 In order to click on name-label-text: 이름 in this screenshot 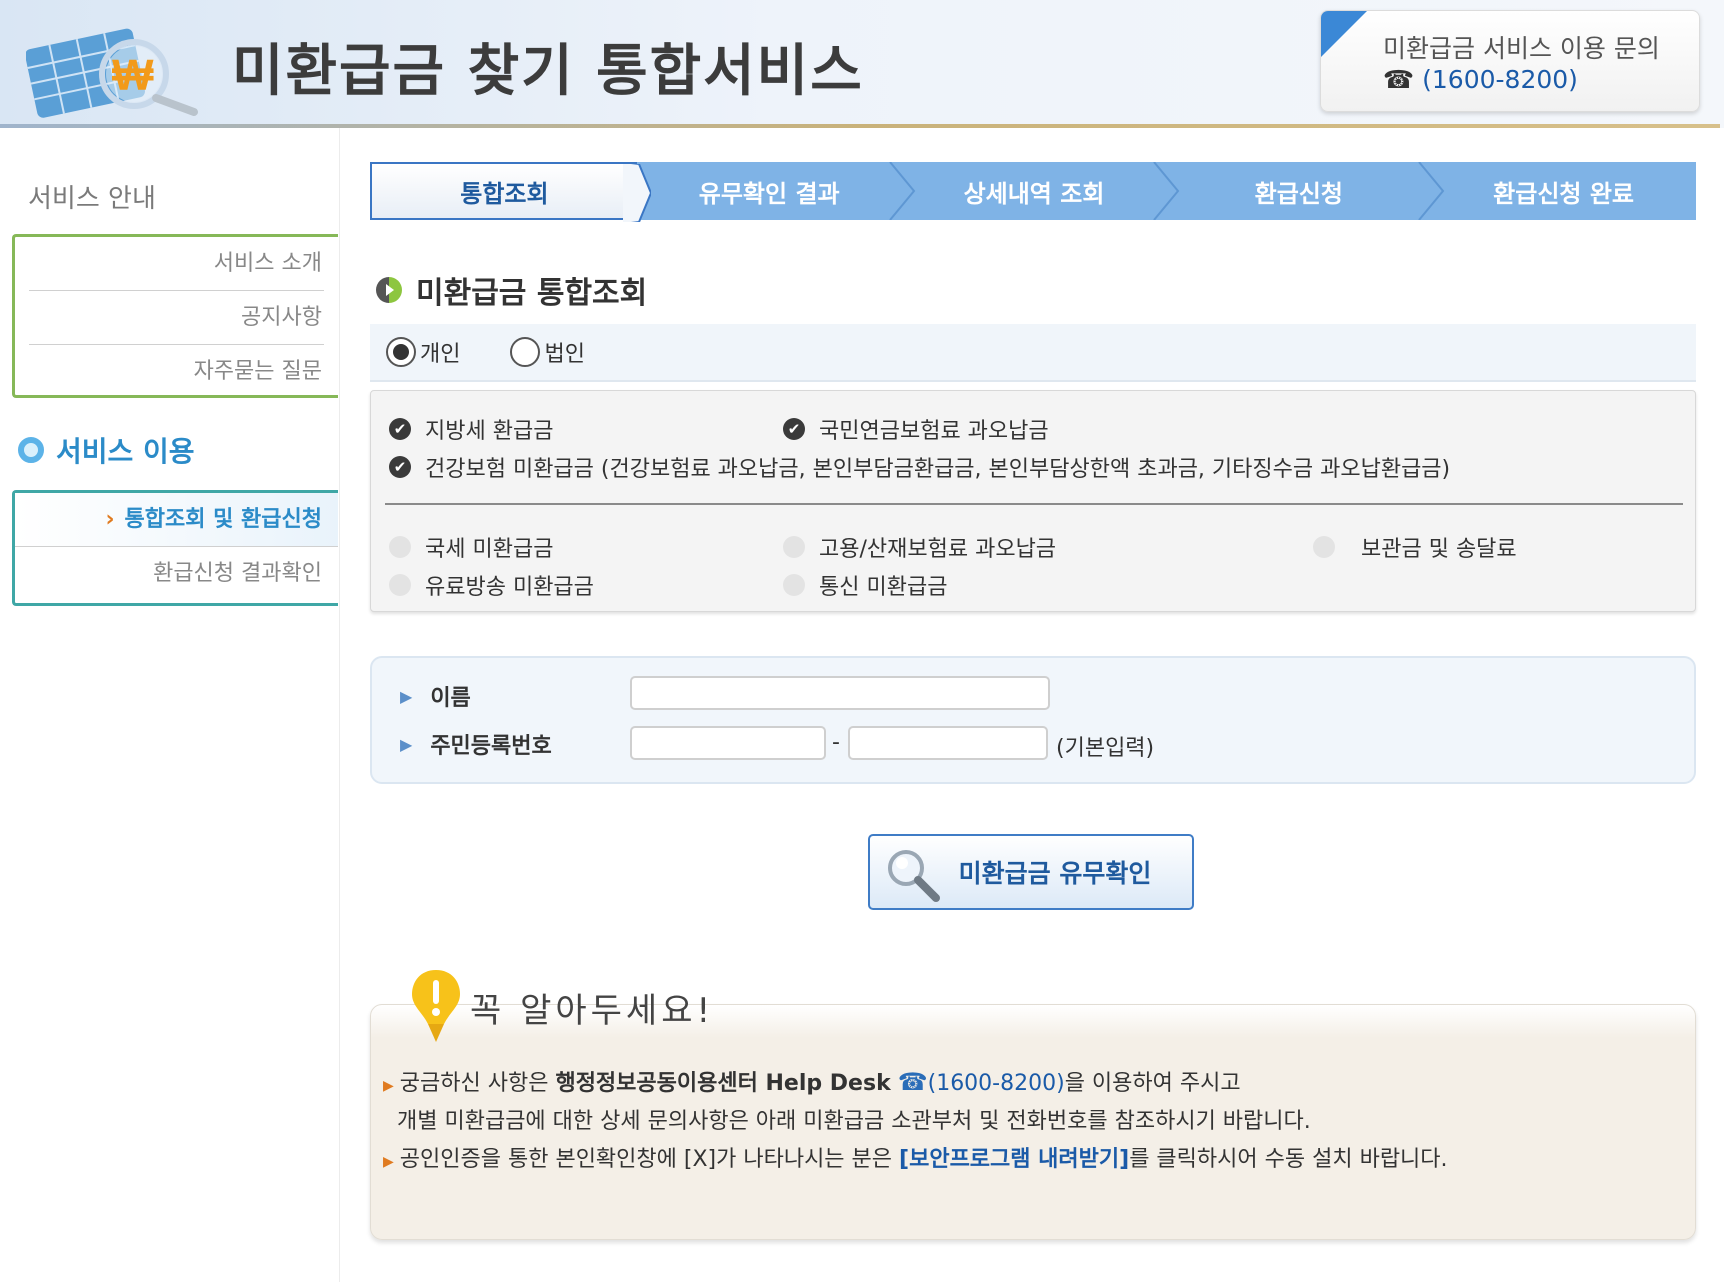, I will do `click(450, 698)`.